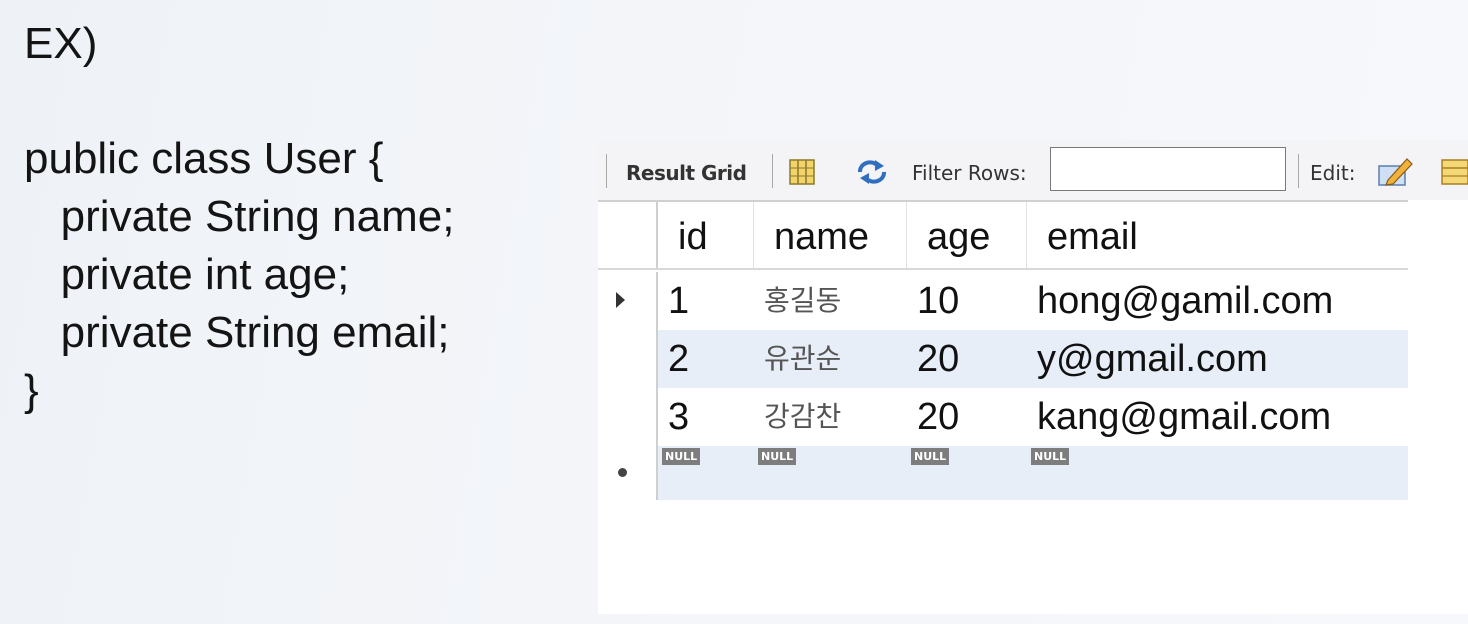 The width and height of the screenshot is (1468, 624). I want to click on table-row: 1 홍길동 10 hong@gamil.com, so click(1003, 301).